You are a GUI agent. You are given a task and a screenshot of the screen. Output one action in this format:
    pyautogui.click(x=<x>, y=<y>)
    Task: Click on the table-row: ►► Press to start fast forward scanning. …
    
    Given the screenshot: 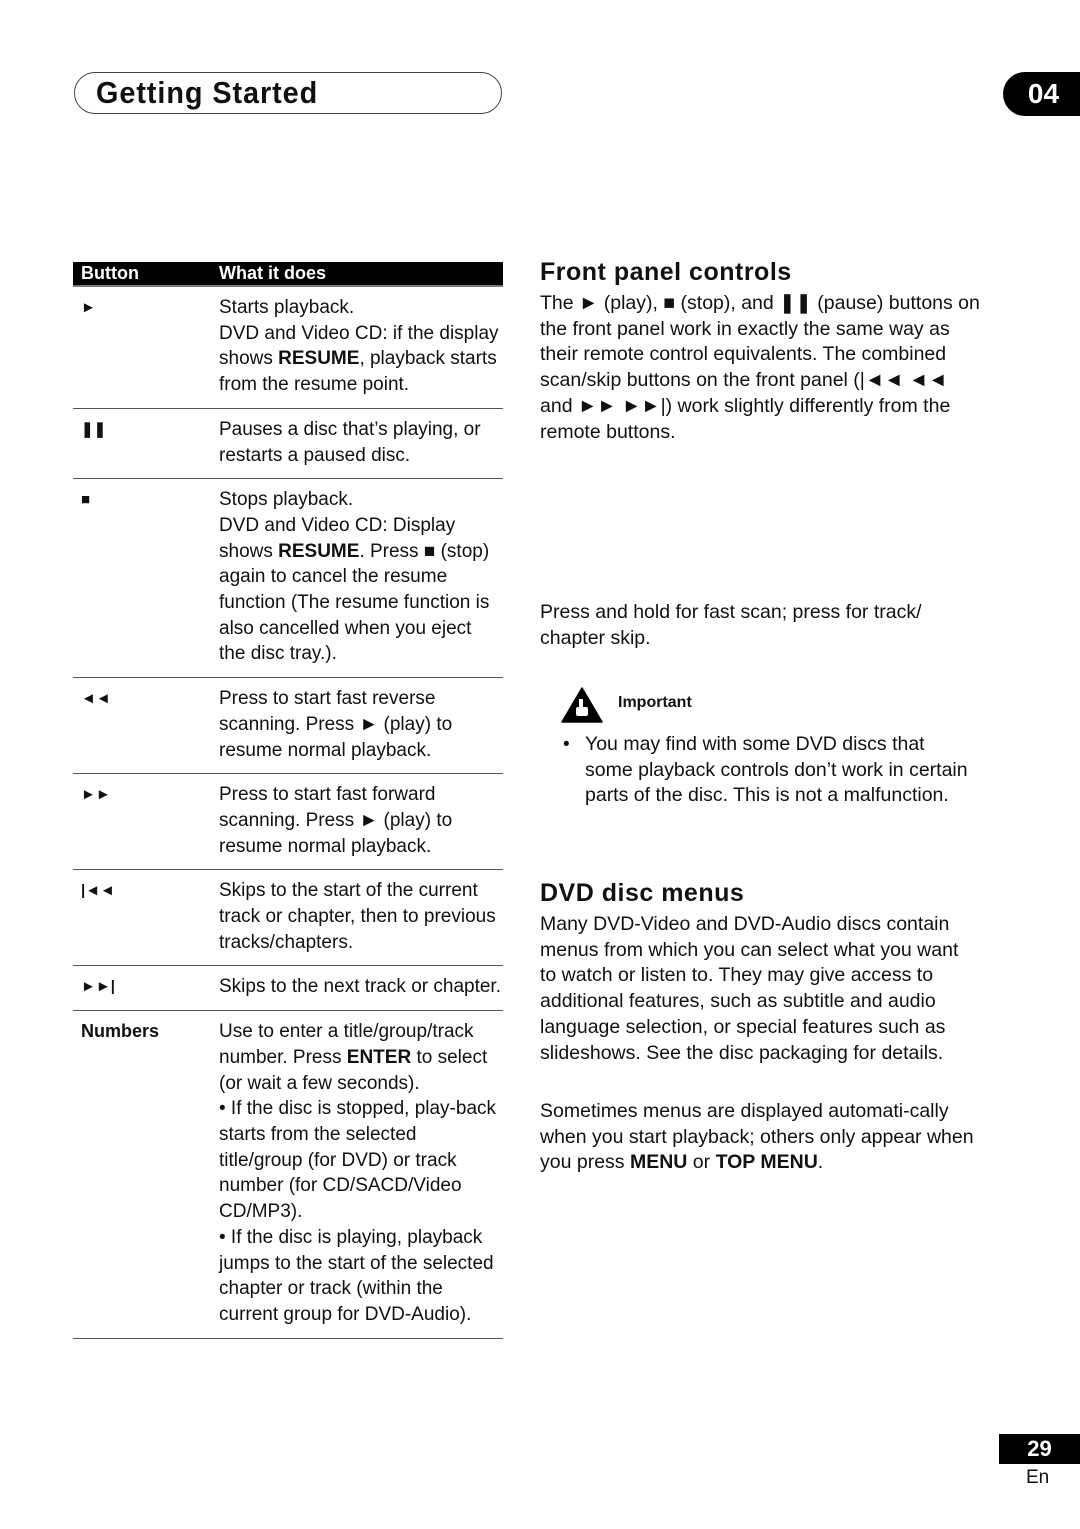 What is the action you would take?
    pyautogui.click(x=288, y=822)
    